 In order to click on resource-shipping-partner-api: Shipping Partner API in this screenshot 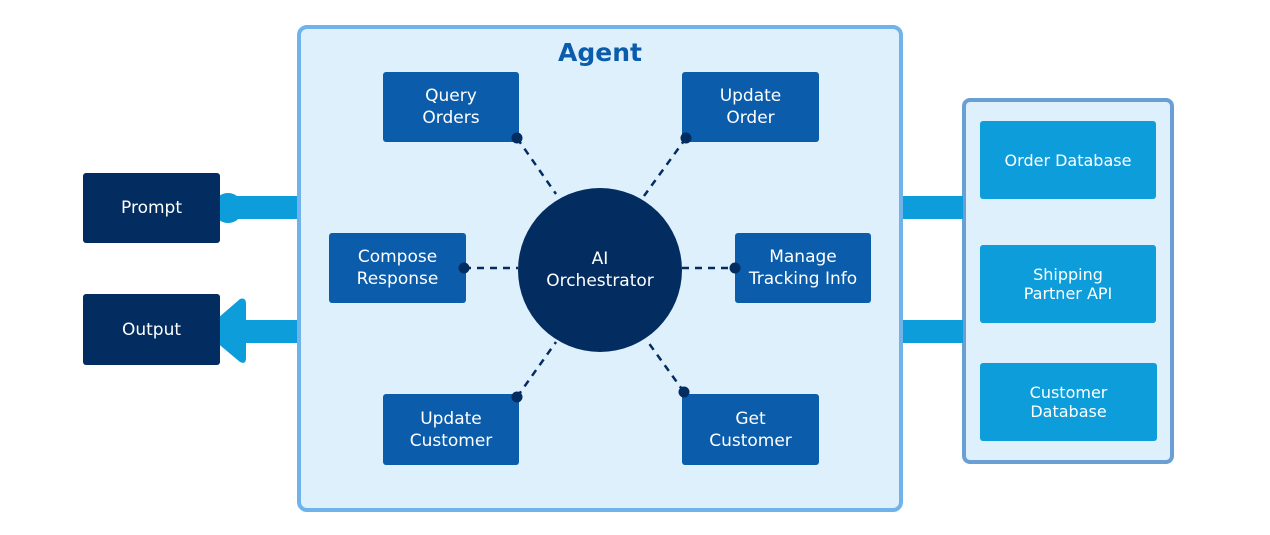, I will do `click(1068, 284)`.